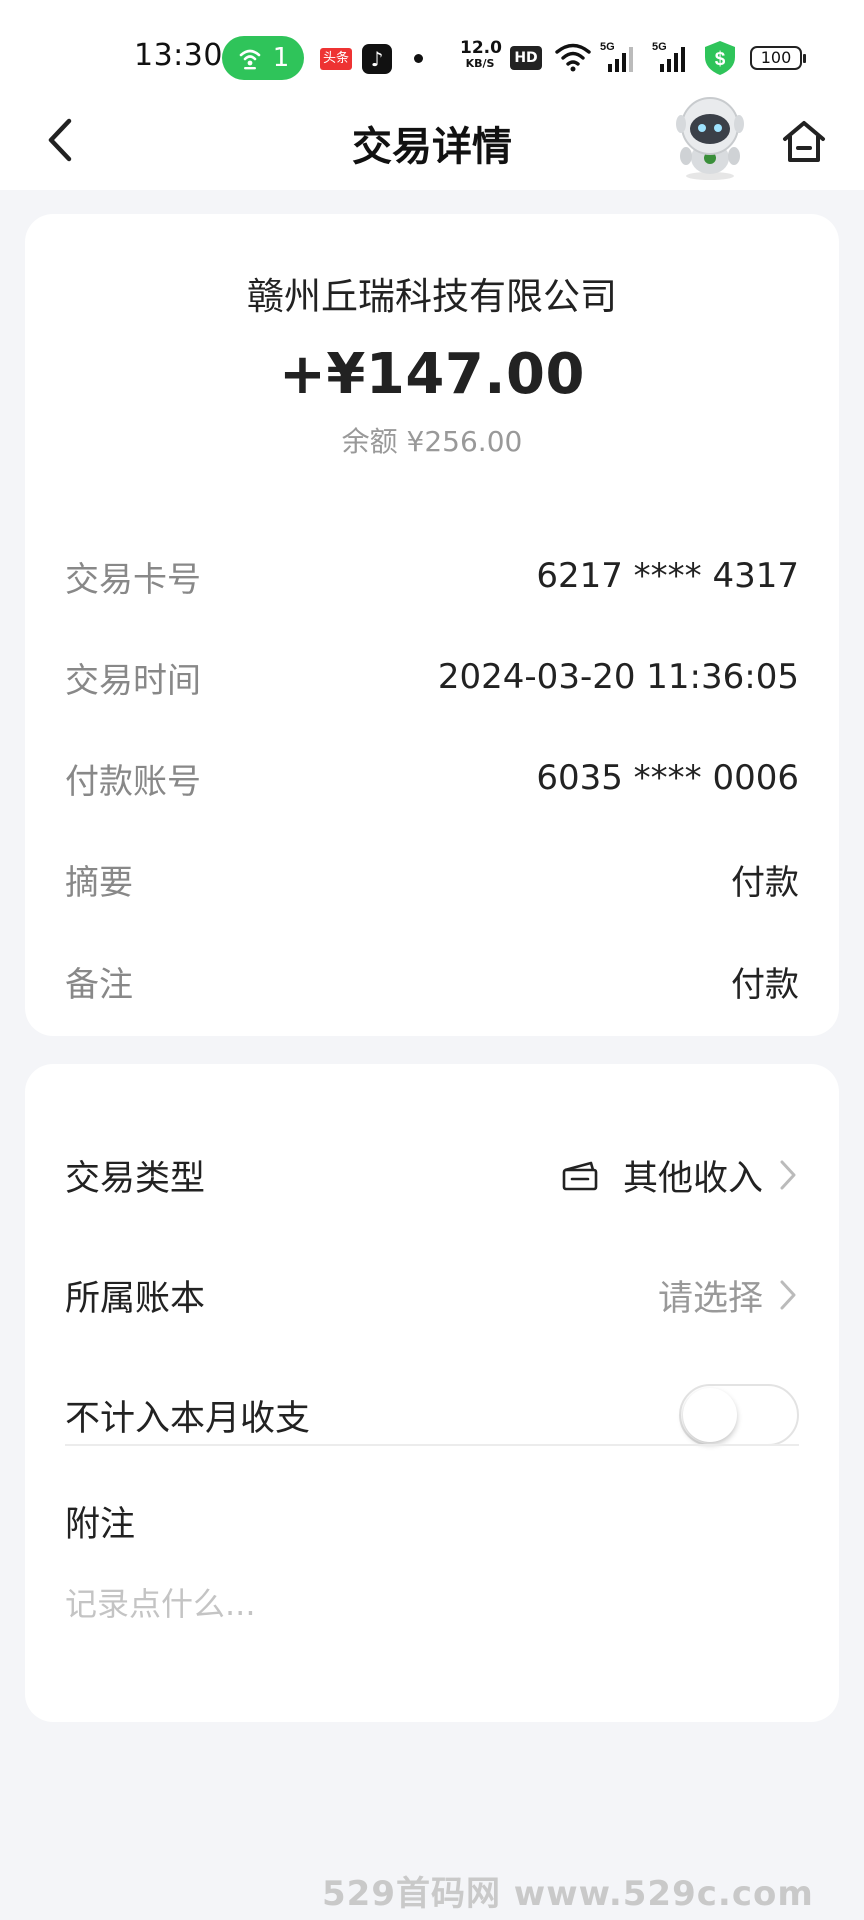 The image size is (864, 1920). I want to click on exclude-monthly-toggle, so click(739, 1415).